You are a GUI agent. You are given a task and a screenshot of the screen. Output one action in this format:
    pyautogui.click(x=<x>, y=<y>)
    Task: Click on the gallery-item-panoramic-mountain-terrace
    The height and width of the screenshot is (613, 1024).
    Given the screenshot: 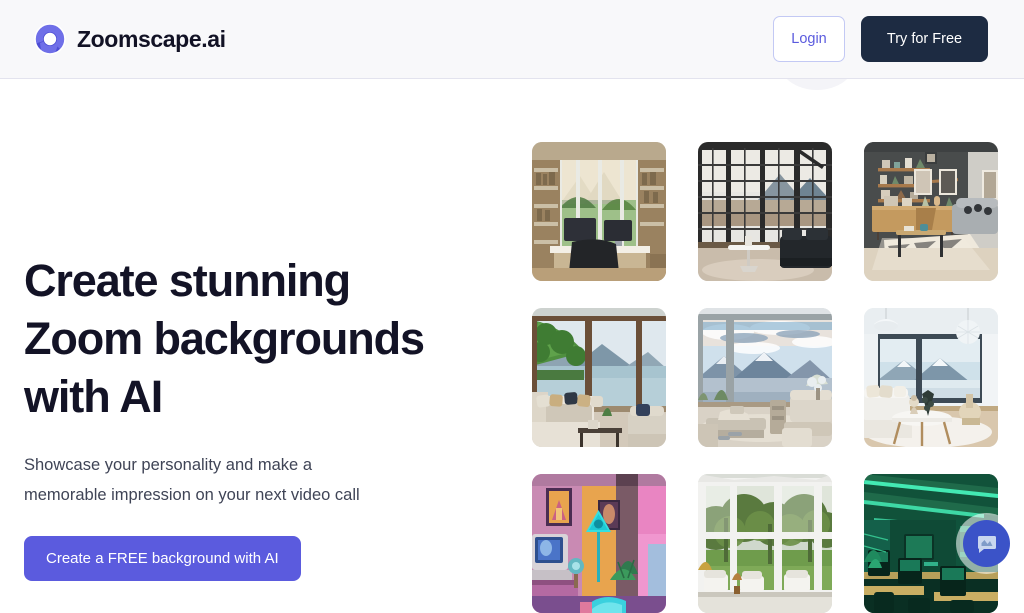 What is the action you would take?
    pyautogui.click(x=765, y=377)
    